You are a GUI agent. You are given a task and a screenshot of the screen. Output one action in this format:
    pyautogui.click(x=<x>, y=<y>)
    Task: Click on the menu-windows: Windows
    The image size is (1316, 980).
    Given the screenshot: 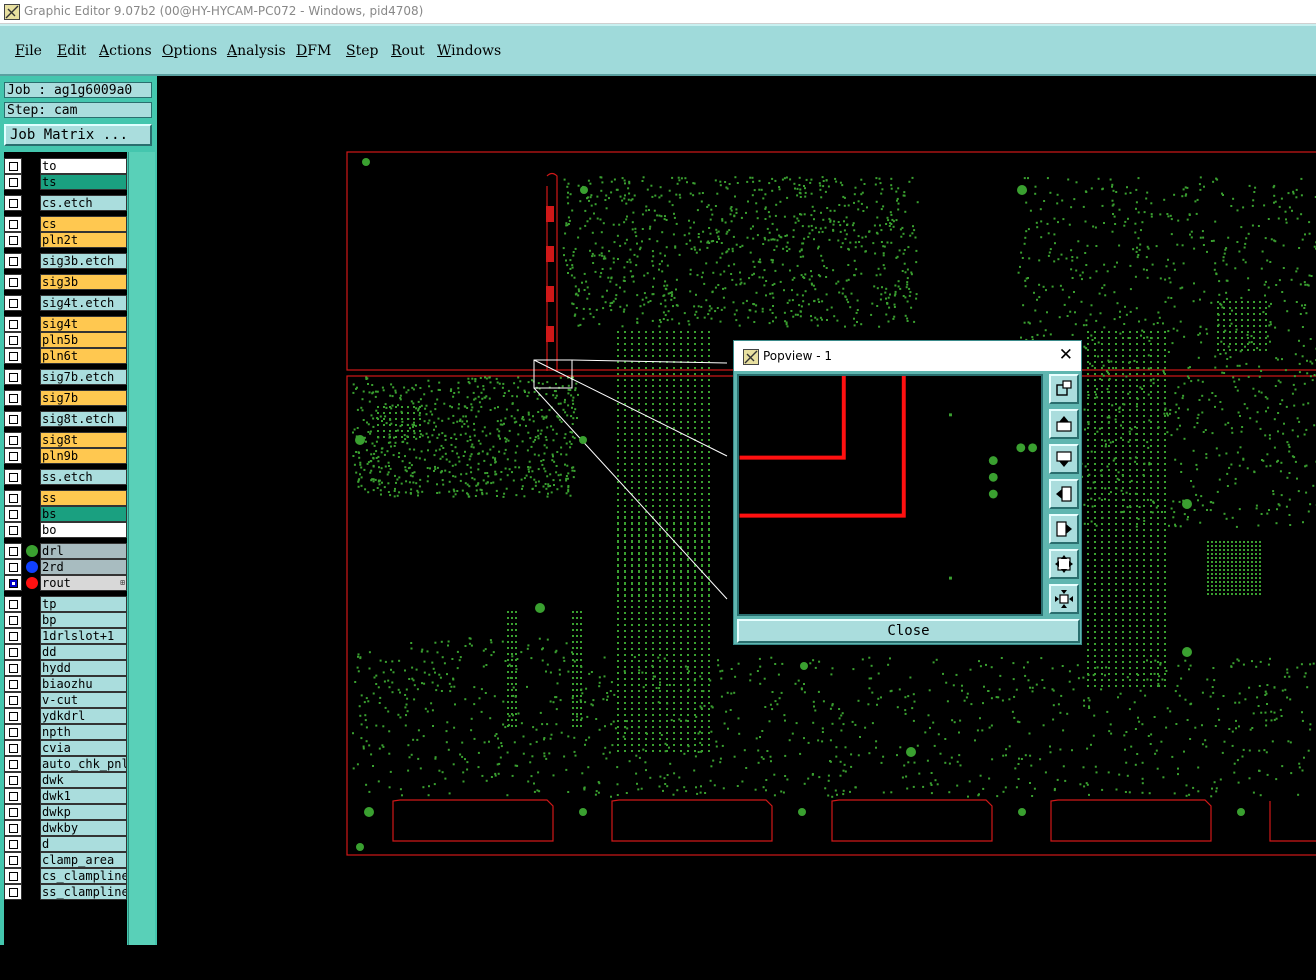 What is the action you would take?
    pyautogui.click(x=469, y=51)
    